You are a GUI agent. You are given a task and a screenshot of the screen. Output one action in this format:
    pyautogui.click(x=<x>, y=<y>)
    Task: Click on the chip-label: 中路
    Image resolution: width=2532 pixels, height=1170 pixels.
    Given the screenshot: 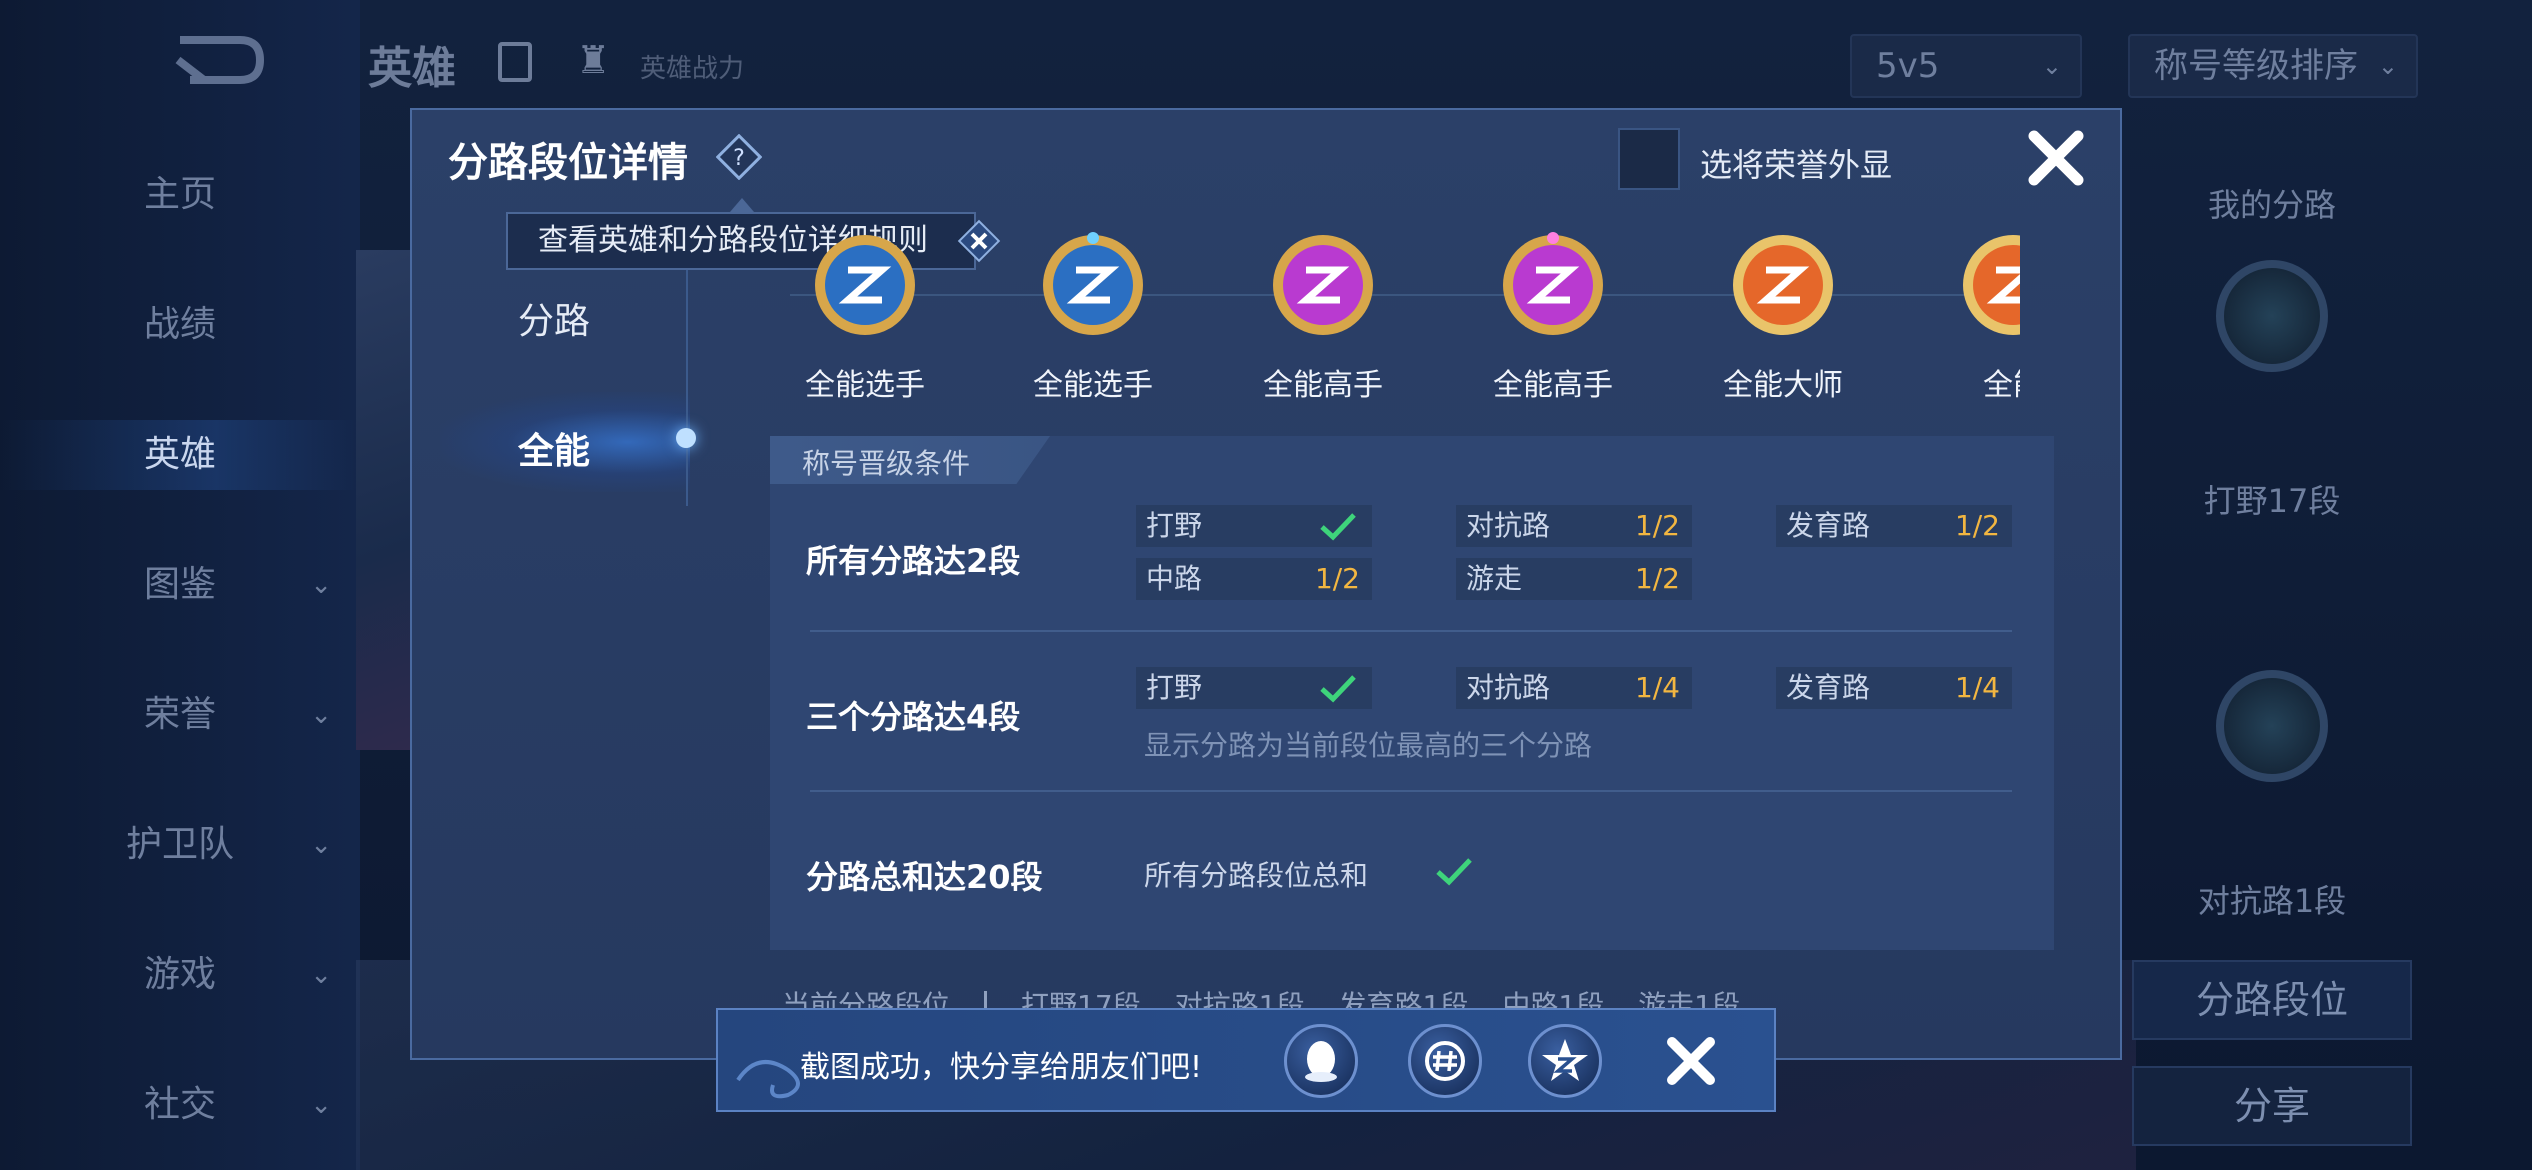 What is the action you would take?
    pyautogui.click(x=1174, y=578)
    